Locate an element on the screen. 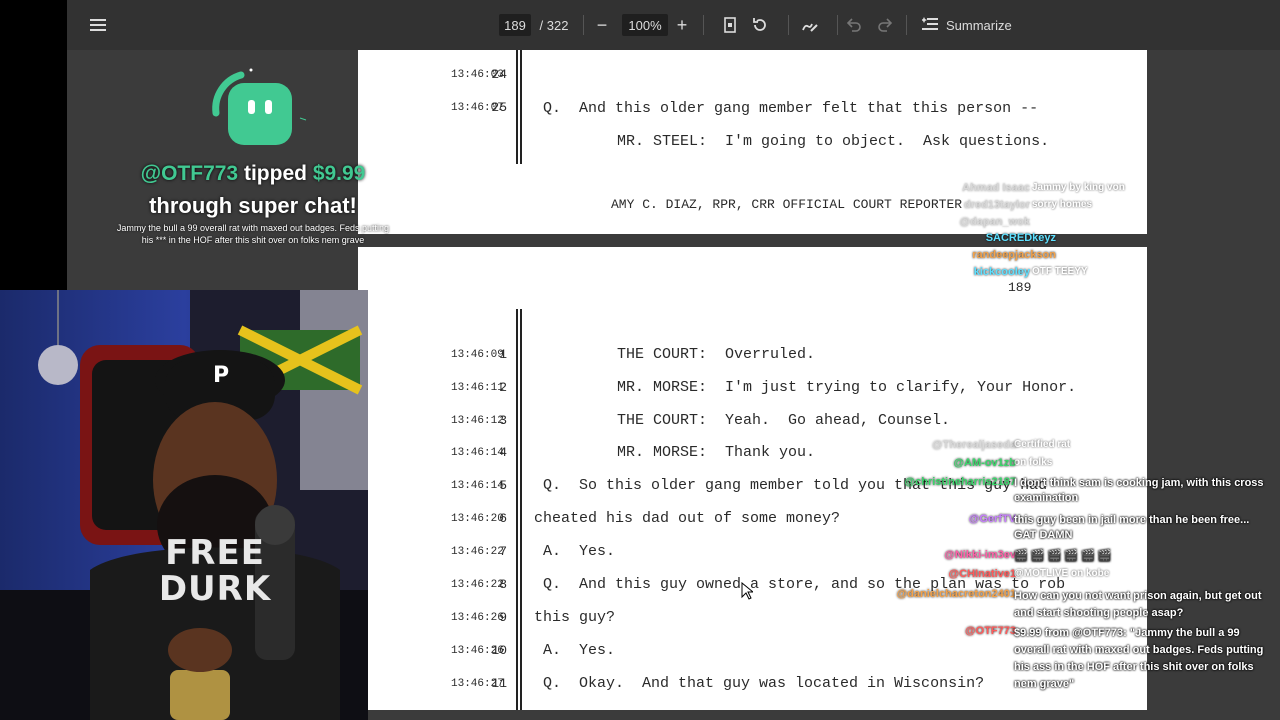 The width and height of the screenshot is (1280, 720). chat-username: @Therealjaseda is located at coordinates (973, 445).